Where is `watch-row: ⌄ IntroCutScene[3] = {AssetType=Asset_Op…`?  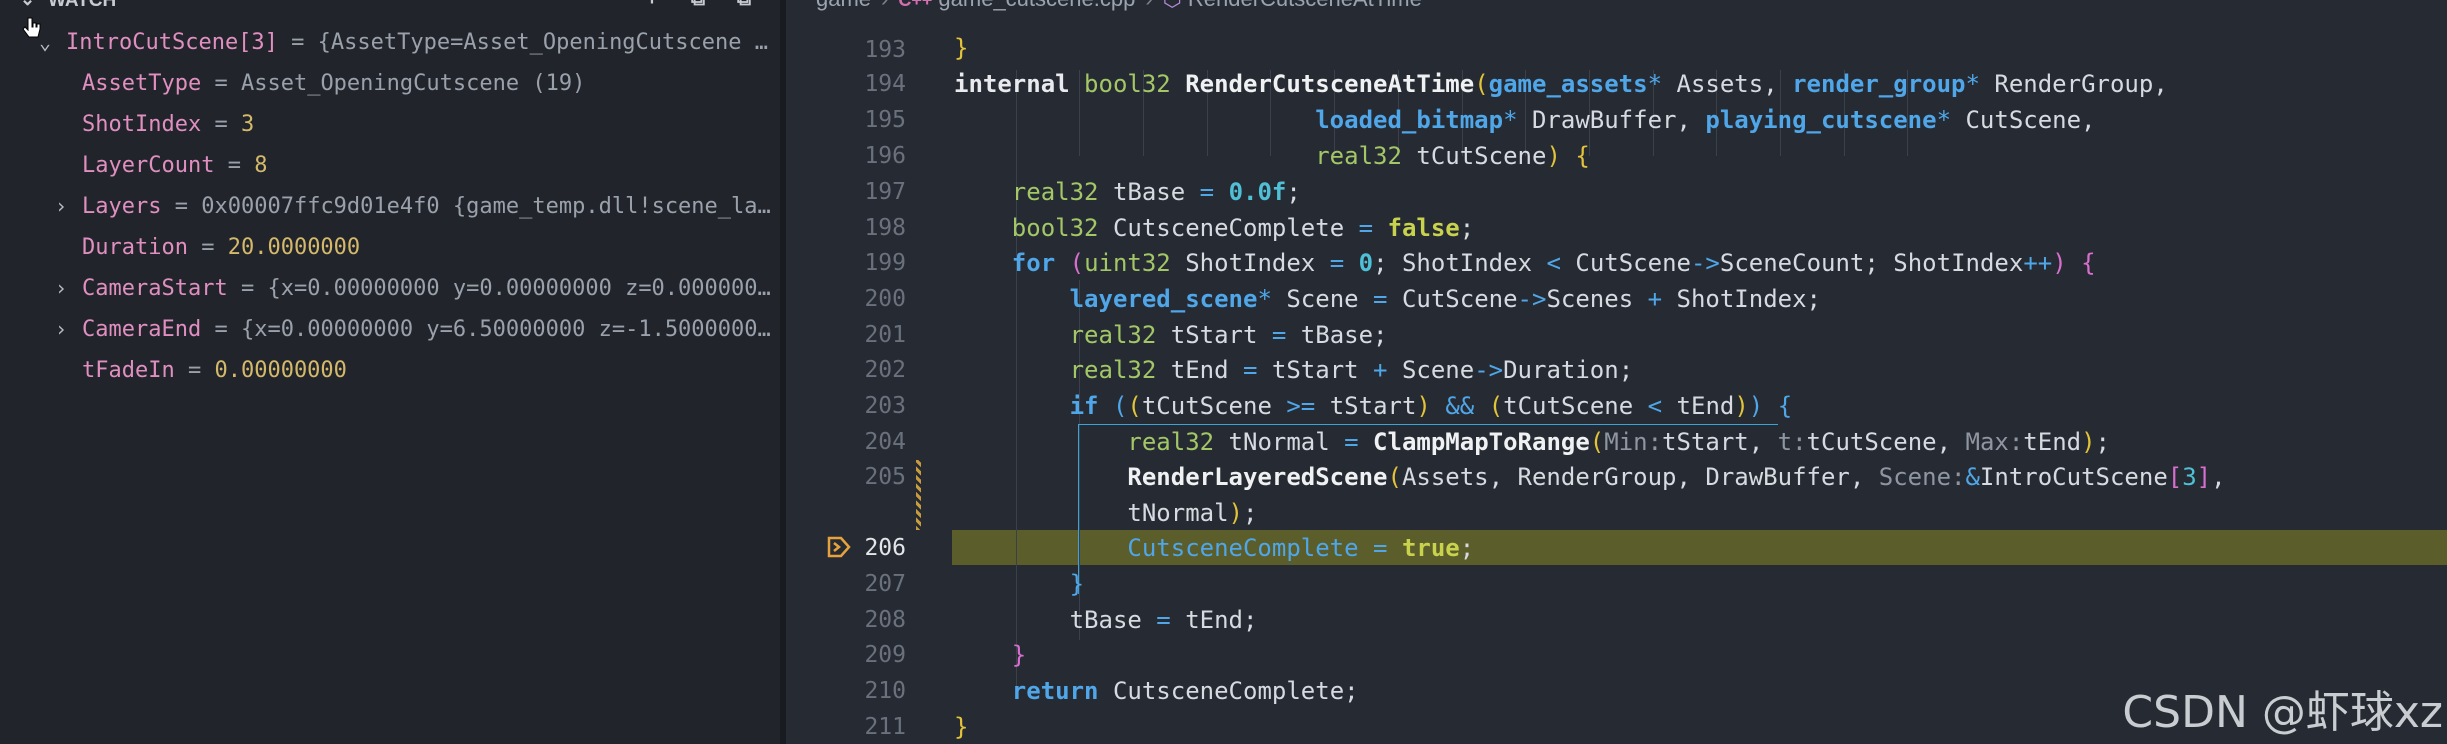 watch-row: ⌄ IntroCutScene[3] = {AssetType=Asset_Op… is located at coordinates (390, 42).